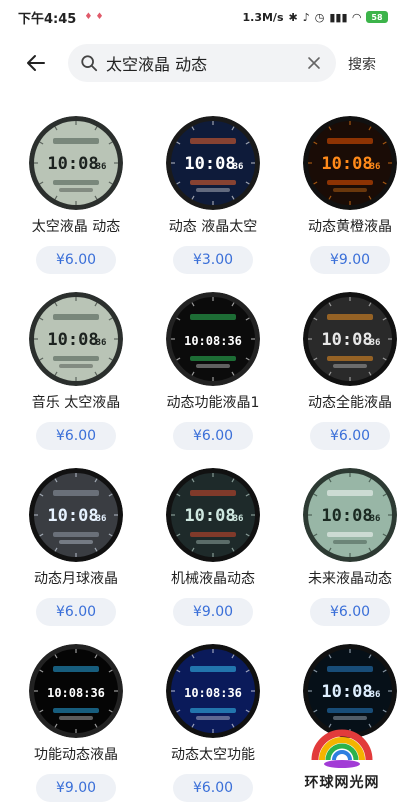 The height and width of the screenshot is (807, 402). What do you see at coordinates (76, 755) in the screenshot?
I see `watch-face-title: 功能动态液晶` at bounding box center [76, 755].